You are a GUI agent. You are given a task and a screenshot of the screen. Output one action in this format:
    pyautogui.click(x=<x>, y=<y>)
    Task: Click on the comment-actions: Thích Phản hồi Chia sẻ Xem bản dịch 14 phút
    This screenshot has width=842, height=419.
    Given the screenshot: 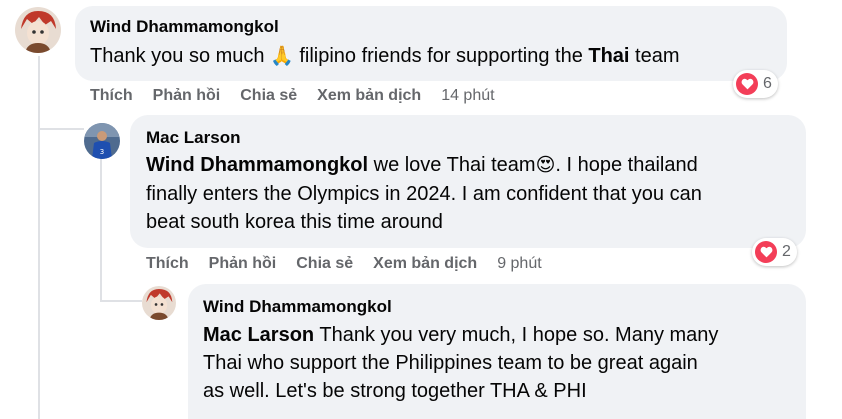 What is the action you would take?
    pyautogui.click(x=292, y=96)
    